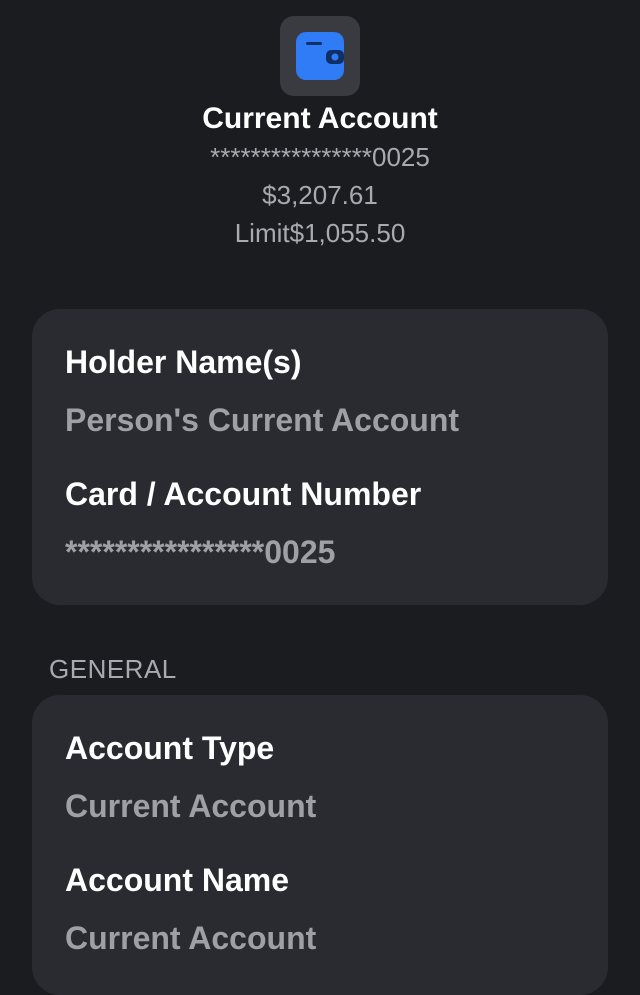  I want to click on account-name-value: Current Account, so click(191, 938).